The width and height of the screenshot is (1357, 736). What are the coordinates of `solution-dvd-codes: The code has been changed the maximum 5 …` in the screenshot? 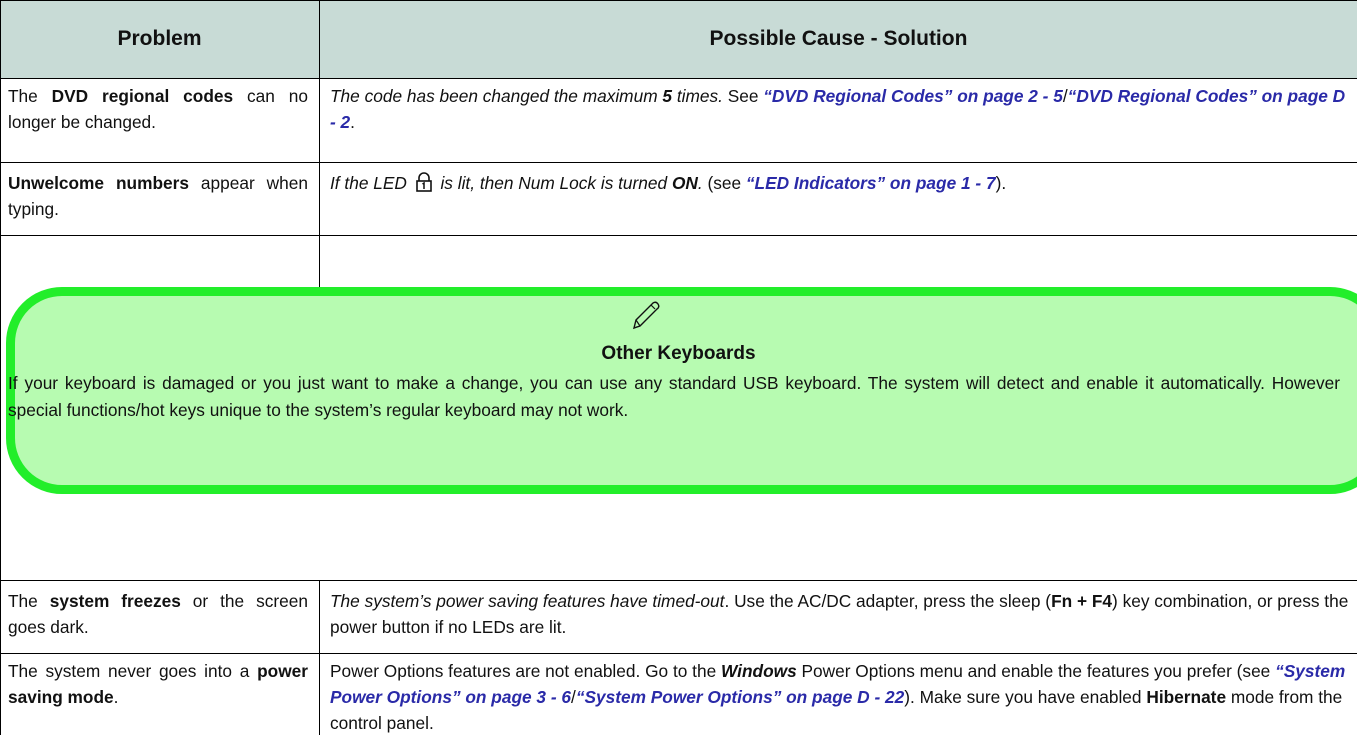 It's located at (838, 109).